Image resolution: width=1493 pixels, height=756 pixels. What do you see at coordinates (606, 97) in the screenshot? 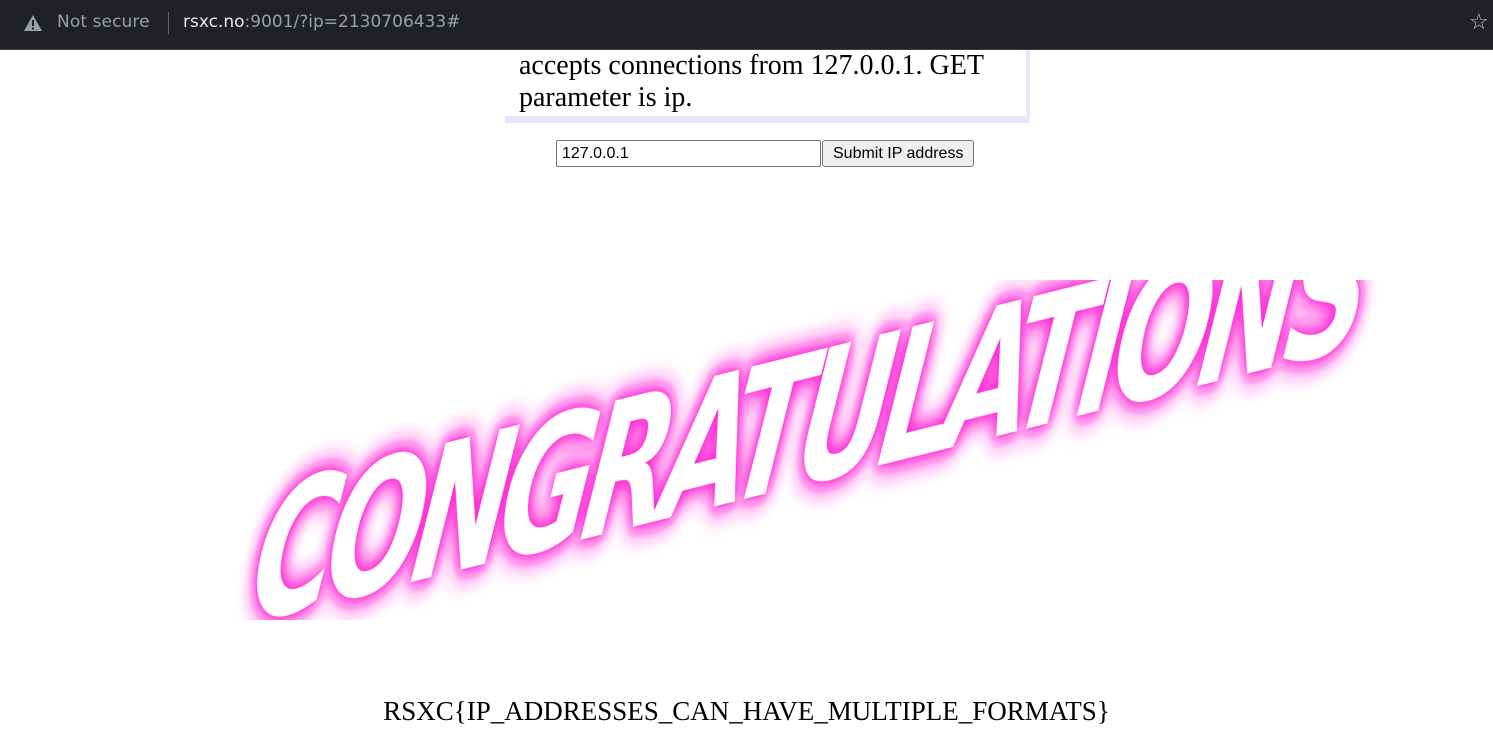
I see `info-text-line2: parameter is ip.` at bounding box center [606, 97].